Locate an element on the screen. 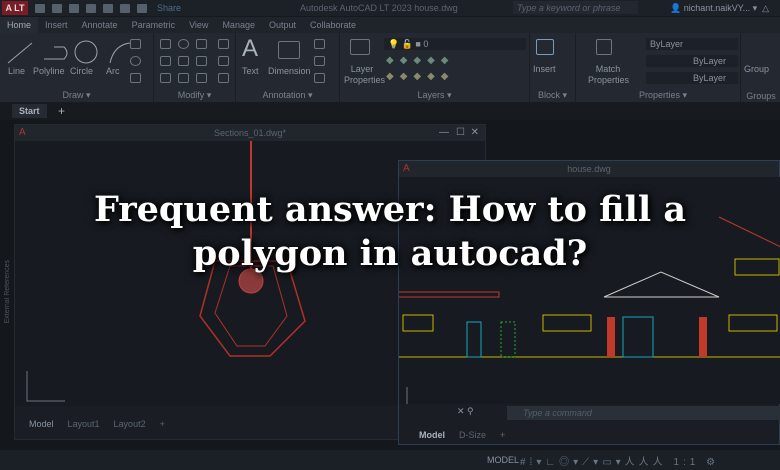 The width and height of the screenshot is (780, 470). tab-view: View is located at coordinates (198, 25).